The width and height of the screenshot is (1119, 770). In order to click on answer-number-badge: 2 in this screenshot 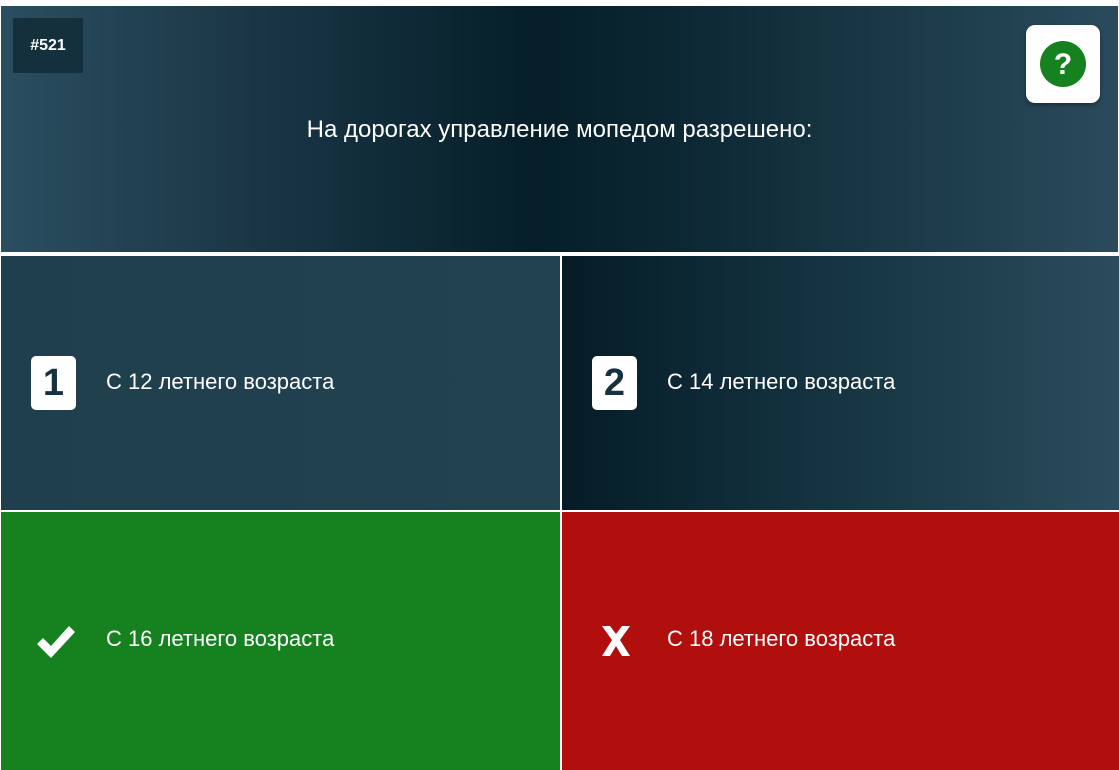, I will do `click(614, 383)`.